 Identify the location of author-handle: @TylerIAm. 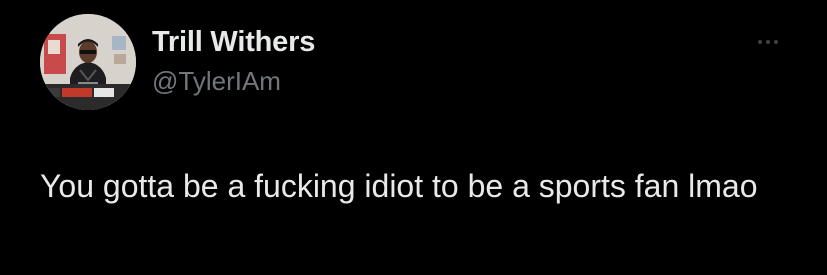
(216, 81).